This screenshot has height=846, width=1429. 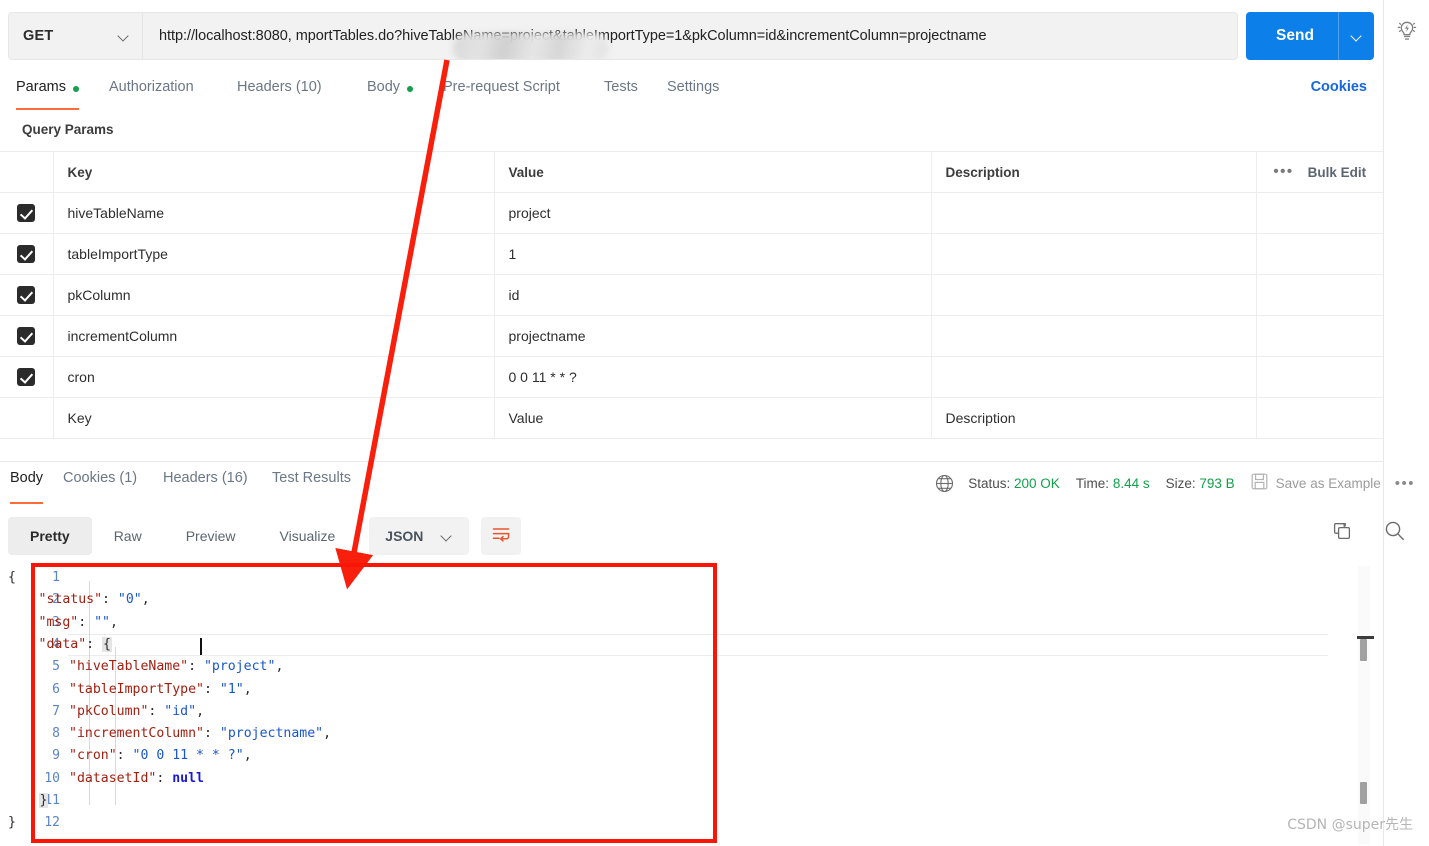 What do you see at coordinates (698, 645) in the screenshot?
I see `active-line-highlight` at bounding box center [698, 645].